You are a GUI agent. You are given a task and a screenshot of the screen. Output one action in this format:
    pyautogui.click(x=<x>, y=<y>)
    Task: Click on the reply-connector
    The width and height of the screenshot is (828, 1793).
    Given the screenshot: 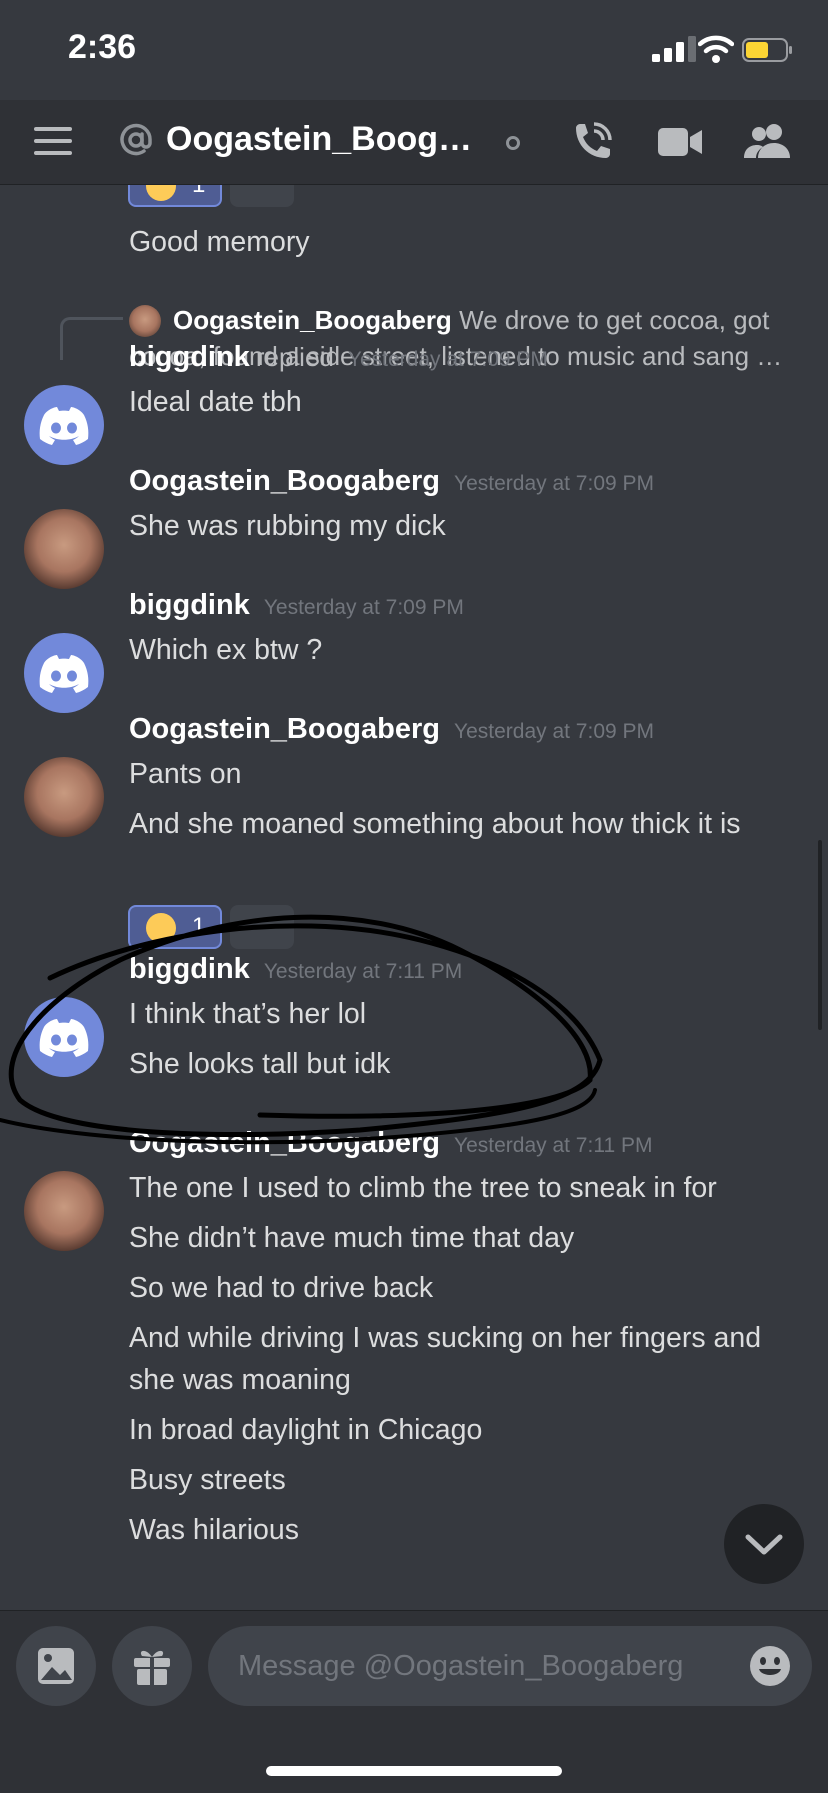 What is the action you would take?
    pyautogui.click(x=91, y=338)
    